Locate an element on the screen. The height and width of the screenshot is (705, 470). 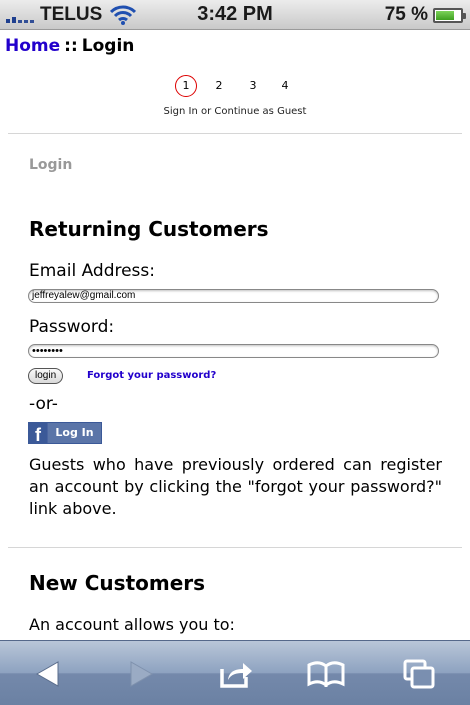
bookmarks-icon is located at coordinates (326, 673).